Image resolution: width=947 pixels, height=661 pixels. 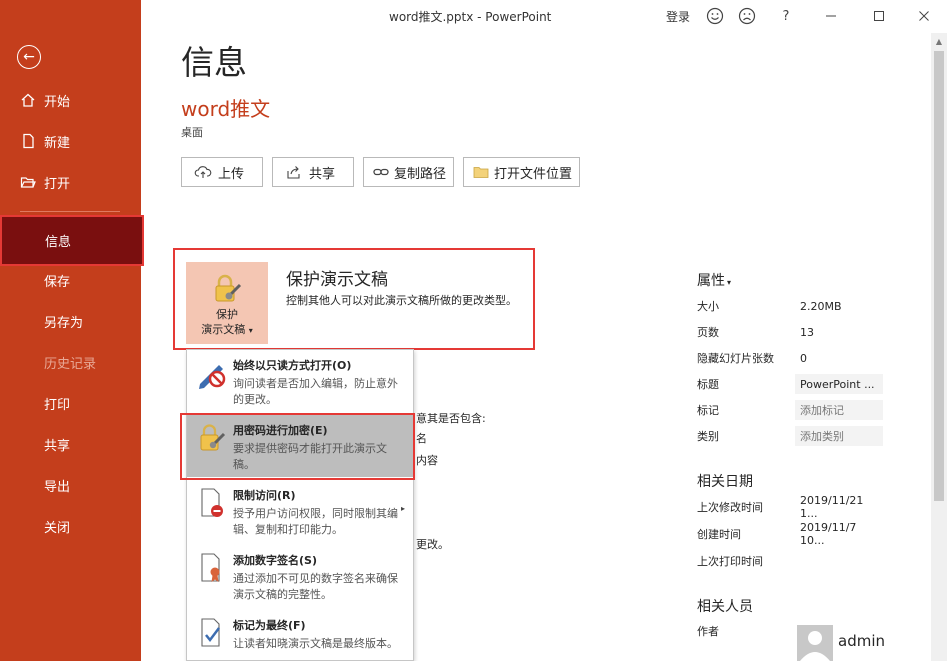 I want to click on chevron-down-icon: ▾, so click(x=729, y=282).